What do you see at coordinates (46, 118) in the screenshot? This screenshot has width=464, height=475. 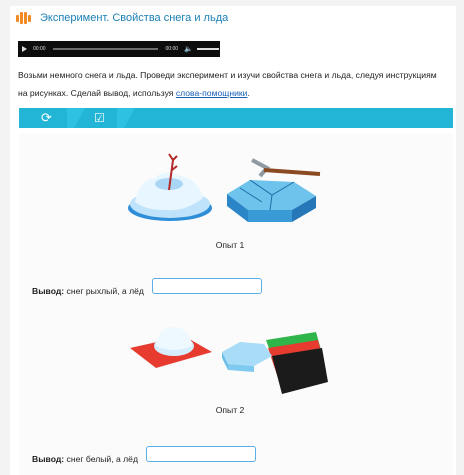 I see `refresh-icon: ⟳` at bounding box center [46, 118].